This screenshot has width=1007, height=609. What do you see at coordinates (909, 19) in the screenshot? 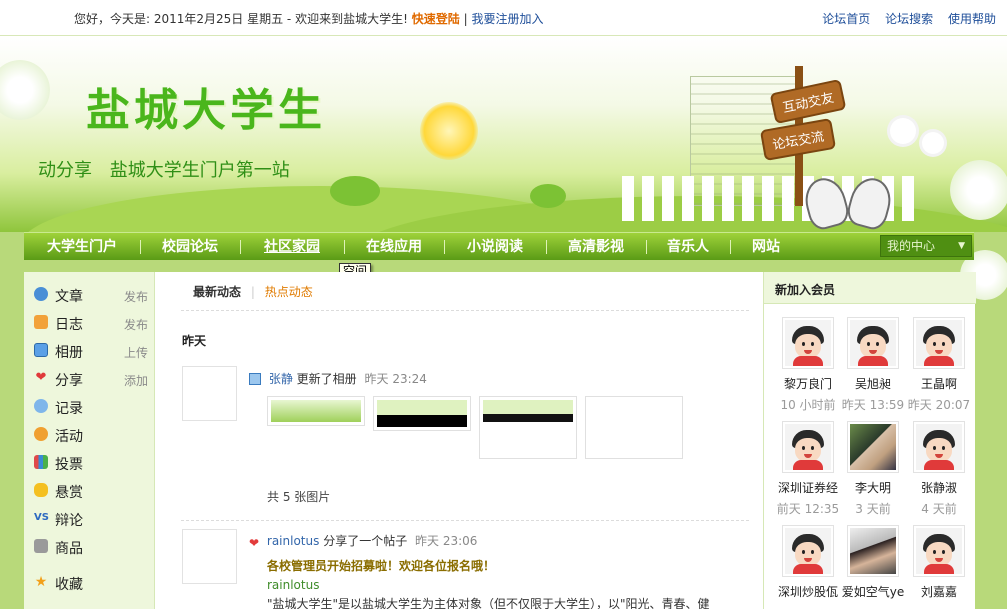
I see `forum-search-link: 论坛搜索` at bounding box center [909, 19].